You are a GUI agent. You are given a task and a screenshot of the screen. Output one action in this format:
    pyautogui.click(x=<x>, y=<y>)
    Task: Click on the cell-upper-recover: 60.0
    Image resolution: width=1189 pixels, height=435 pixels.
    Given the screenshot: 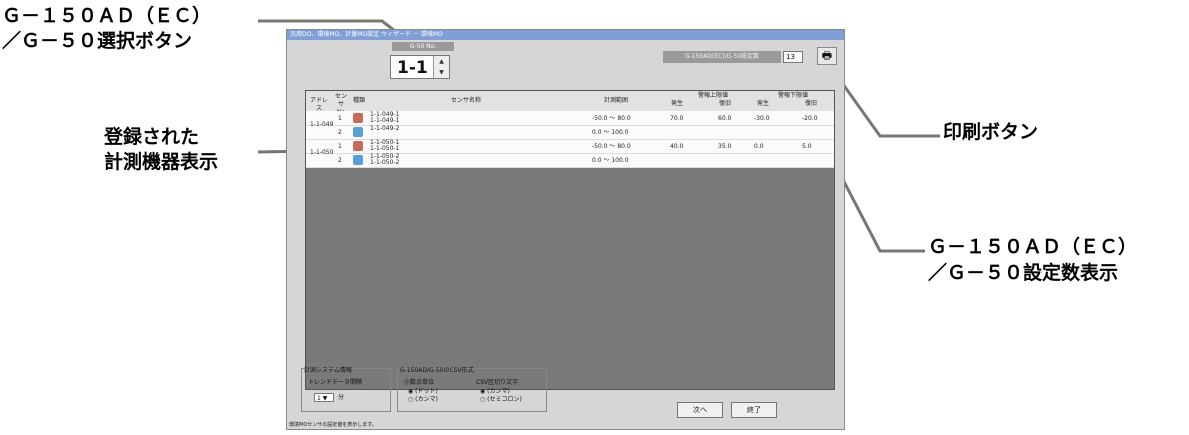 What is the action you would take?
    pyautogui.click(x=725, y=118)
    